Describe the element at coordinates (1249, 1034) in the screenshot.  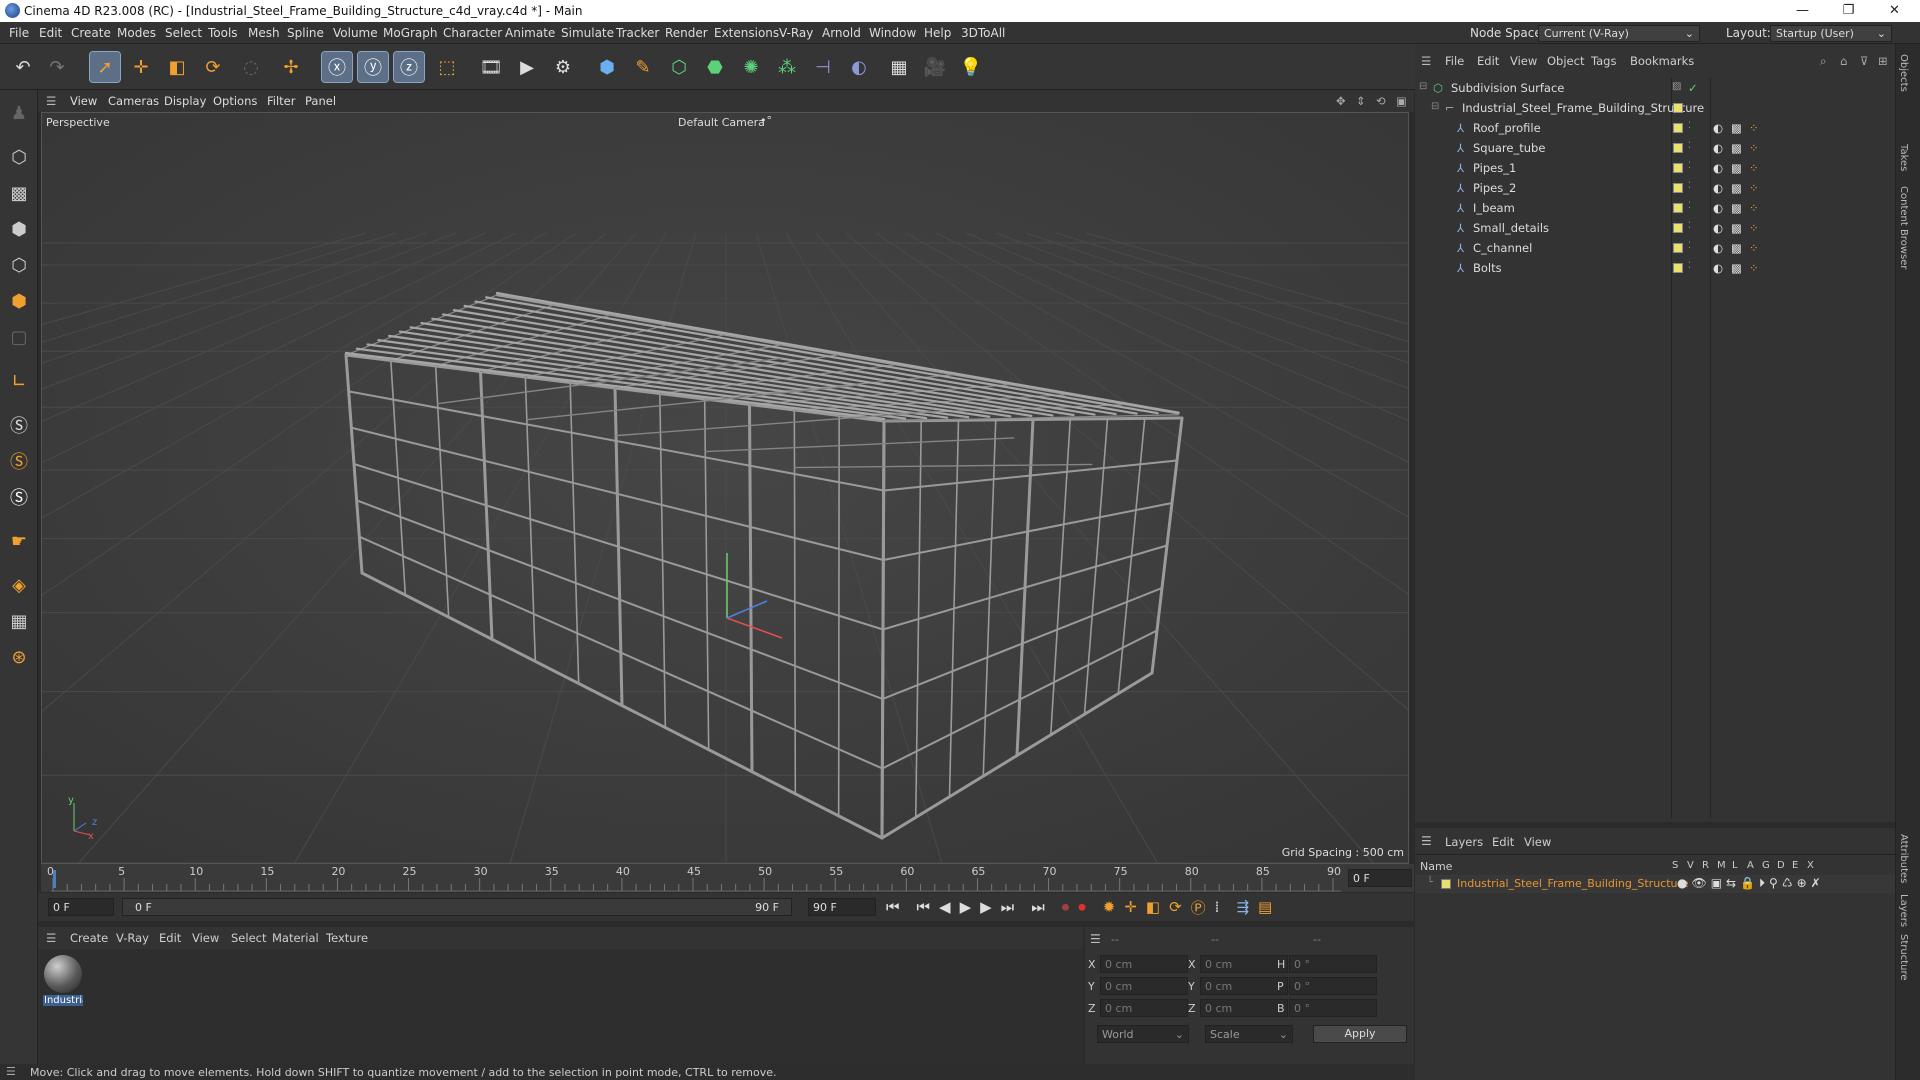
I see `size-mode-select: Scale ⌄` at that location.